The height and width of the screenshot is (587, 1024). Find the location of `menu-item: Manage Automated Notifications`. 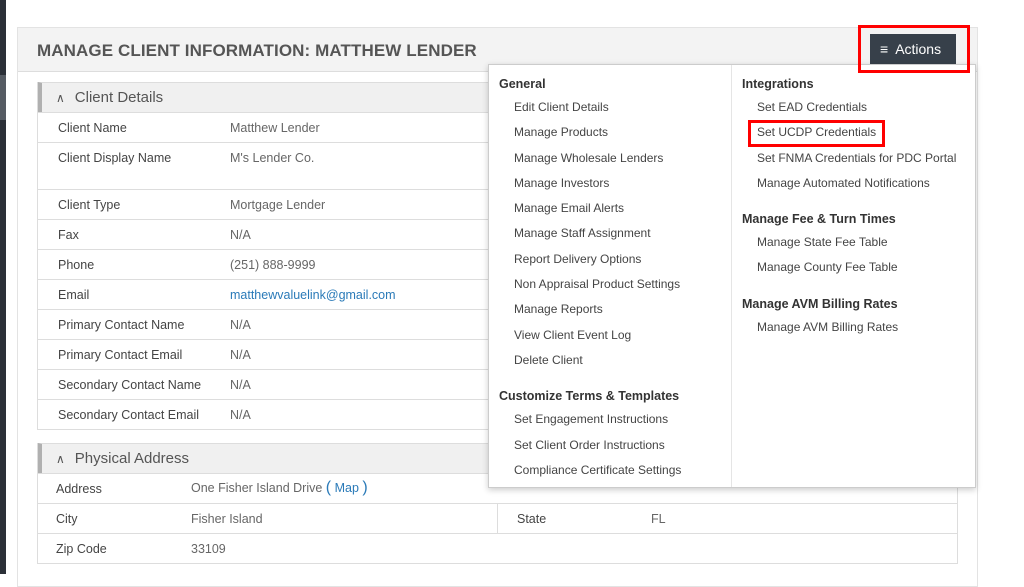

menu-item: Manage Automated Notifications is located at coordinates (854, 187).